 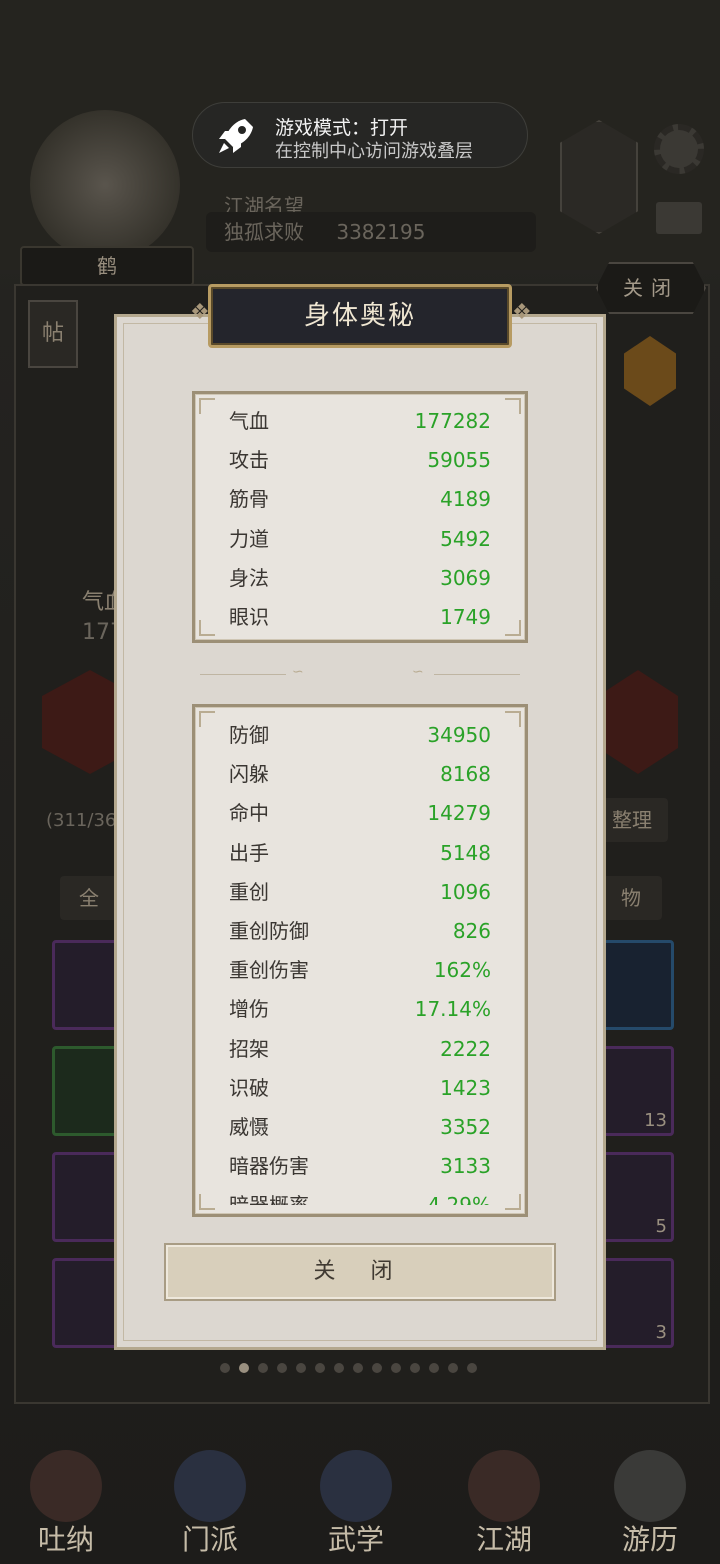 What do you see at coordinates (356, 1486) in the screenshot?
I see `wuxue-icon` at bounding box center [356, 1486].